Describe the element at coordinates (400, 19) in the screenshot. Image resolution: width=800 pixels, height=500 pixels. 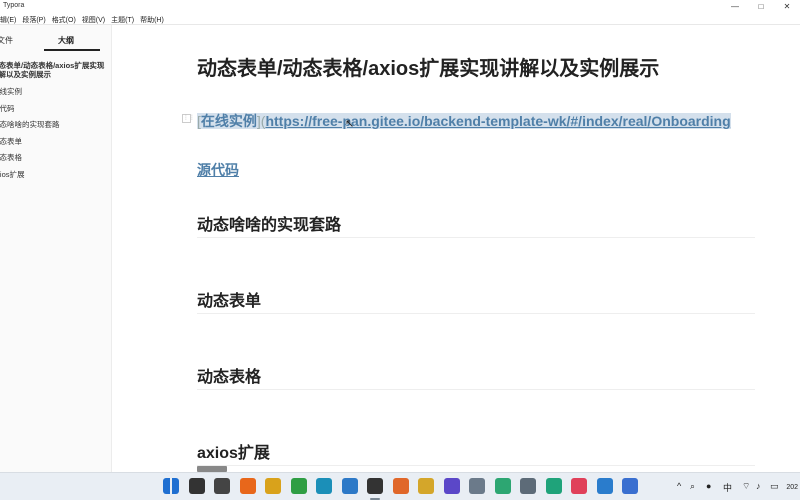
I see `menu-bar: 编辑(E) 段落(P) 格式(O) 视图(V) 主题(T) 帮助(H)` at that location.